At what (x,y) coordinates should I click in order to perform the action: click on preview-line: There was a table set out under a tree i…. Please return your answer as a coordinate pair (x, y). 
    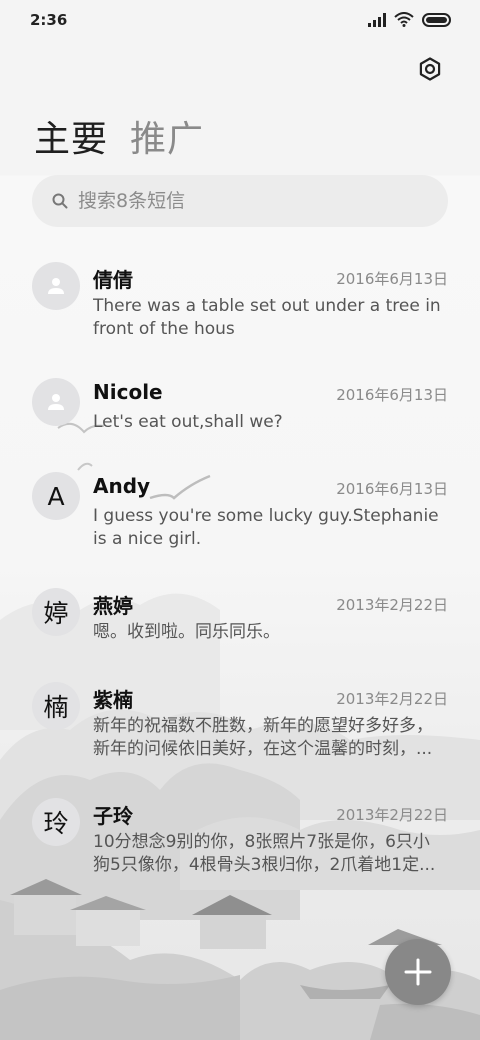
    Looking at the image, I should click on (267, 306).